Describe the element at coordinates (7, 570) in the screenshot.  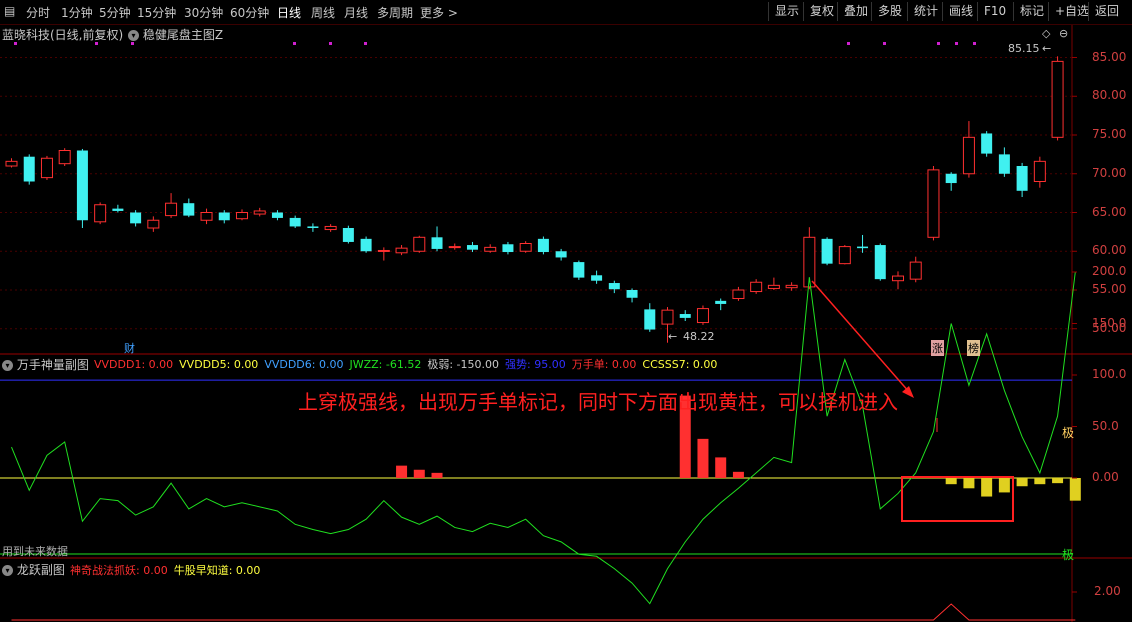
I see `sub2-dropdown-icon: ▾` at that location.